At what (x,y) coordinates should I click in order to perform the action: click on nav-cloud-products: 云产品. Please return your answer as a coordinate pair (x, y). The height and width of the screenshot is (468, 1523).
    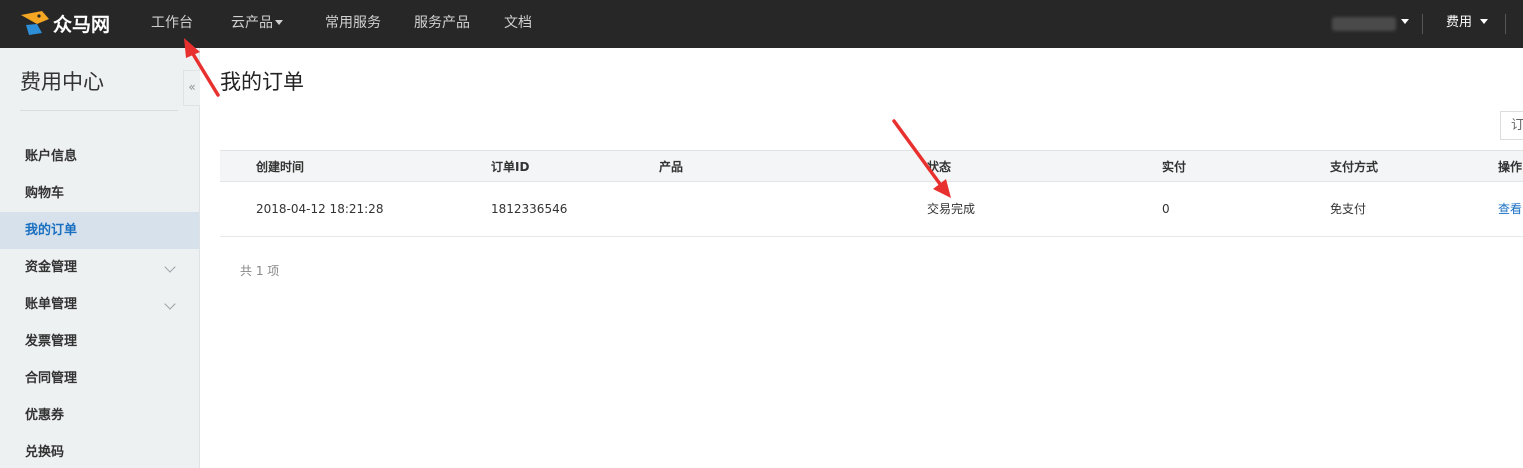
    Looking at the image, I should click on (257, 24).